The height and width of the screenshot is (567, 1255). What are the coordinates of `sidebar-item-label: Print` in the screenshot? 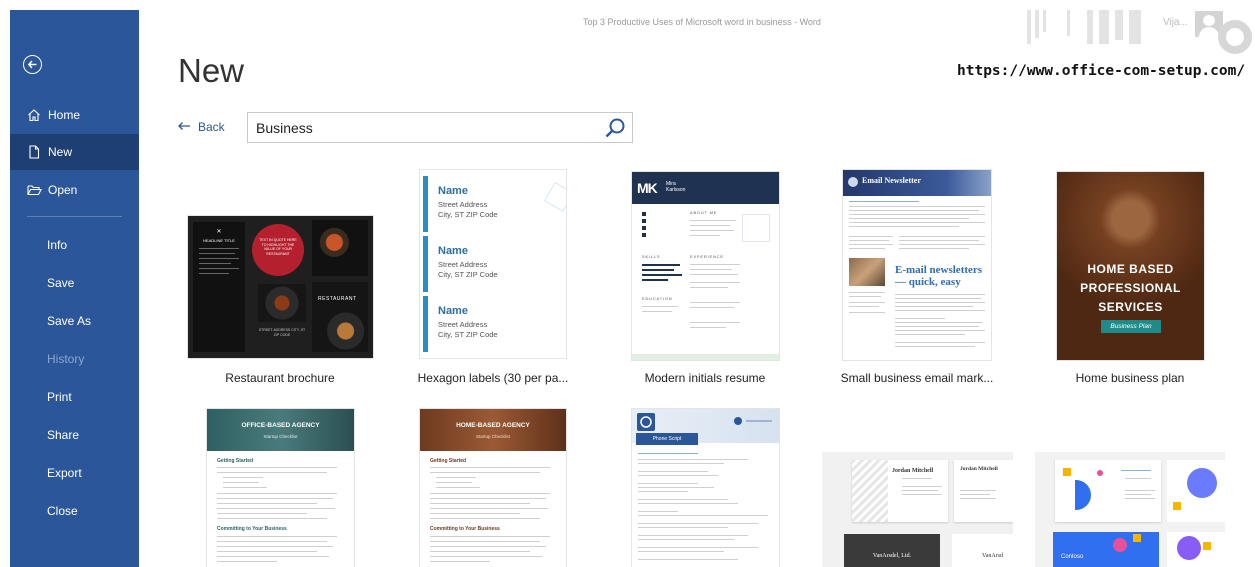 It's located at (59, 397).